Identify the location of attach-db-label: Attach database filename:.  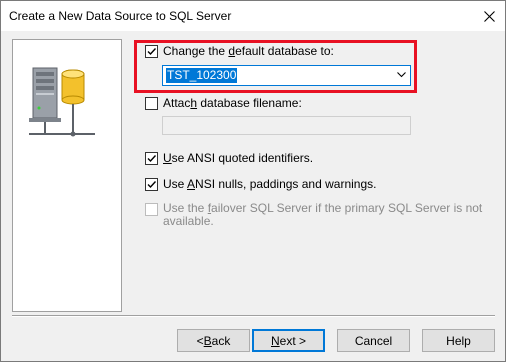
(232, 103).